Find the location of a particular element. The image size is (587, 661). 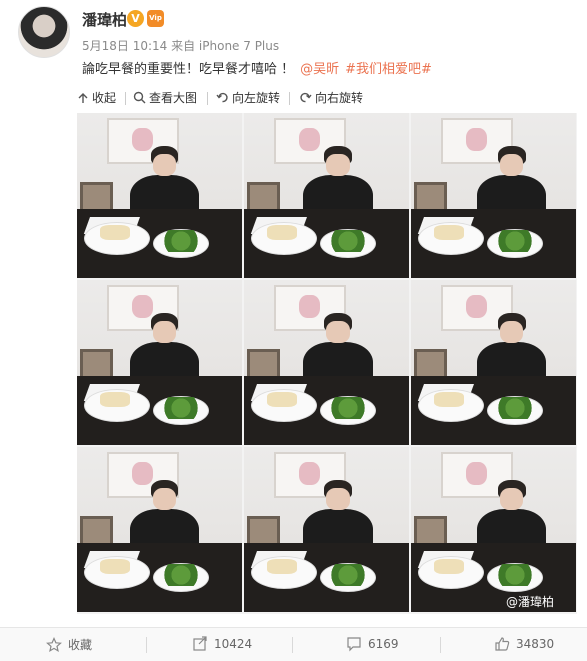

vip-badge-icon: Vip is located at coordinates (155, 18).